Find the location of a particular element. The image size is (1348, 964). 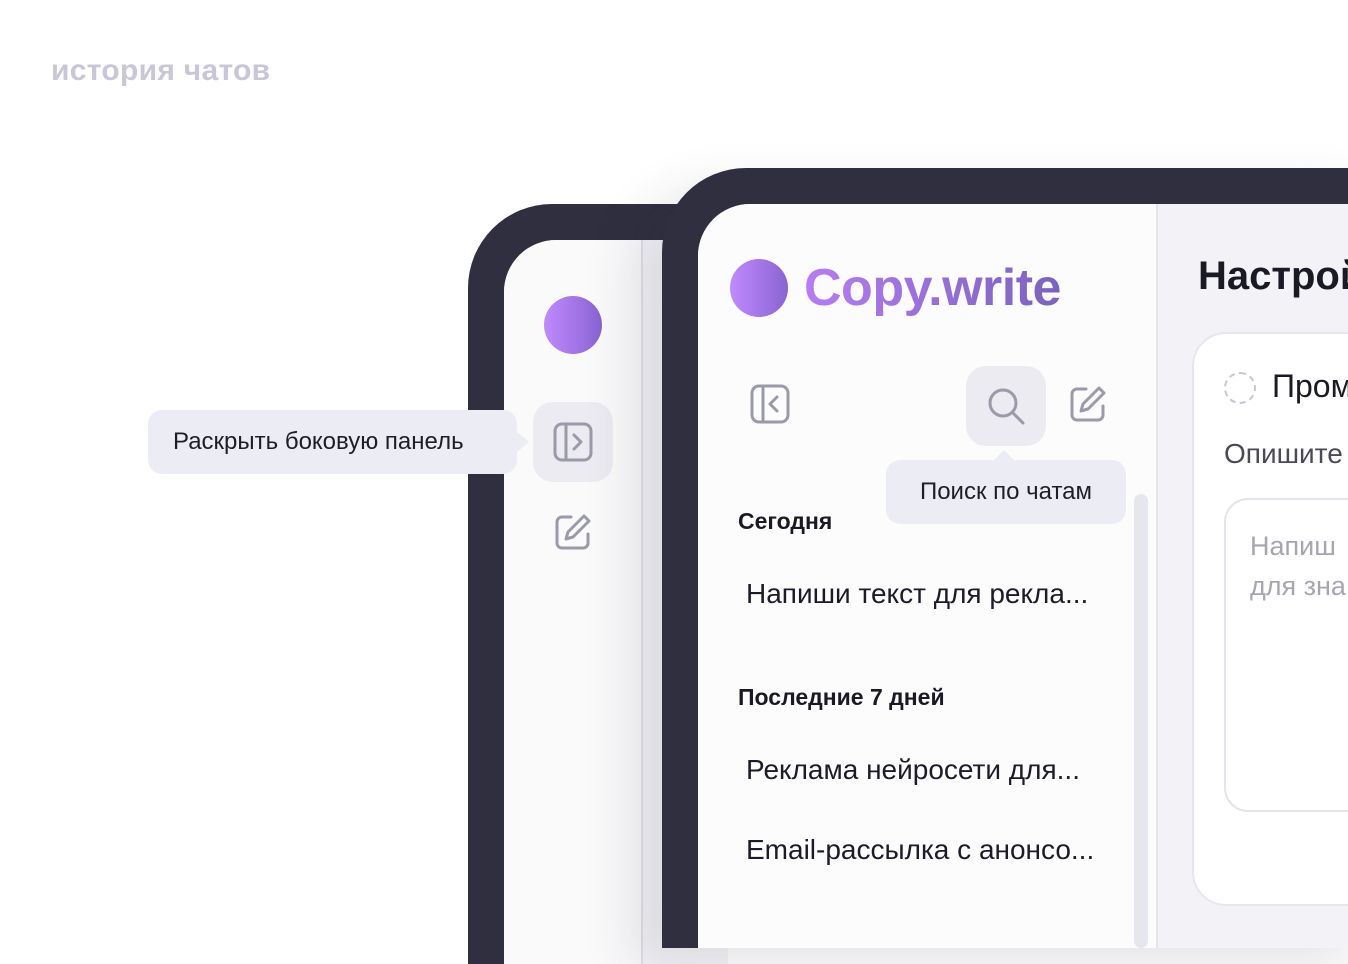

sidebar-expand-icon is located at coordinates (573, 442).